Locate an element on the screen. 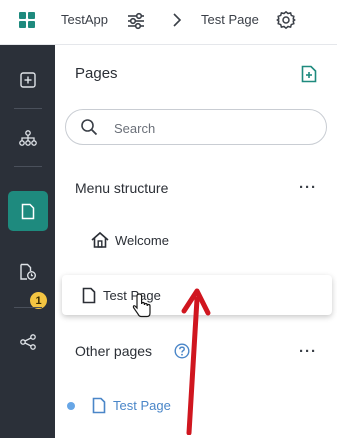 Image resolution: width=337 pixels, height=438 pixels. breadcrumb-page-name: Test Page is located at coordinates (230, 19).